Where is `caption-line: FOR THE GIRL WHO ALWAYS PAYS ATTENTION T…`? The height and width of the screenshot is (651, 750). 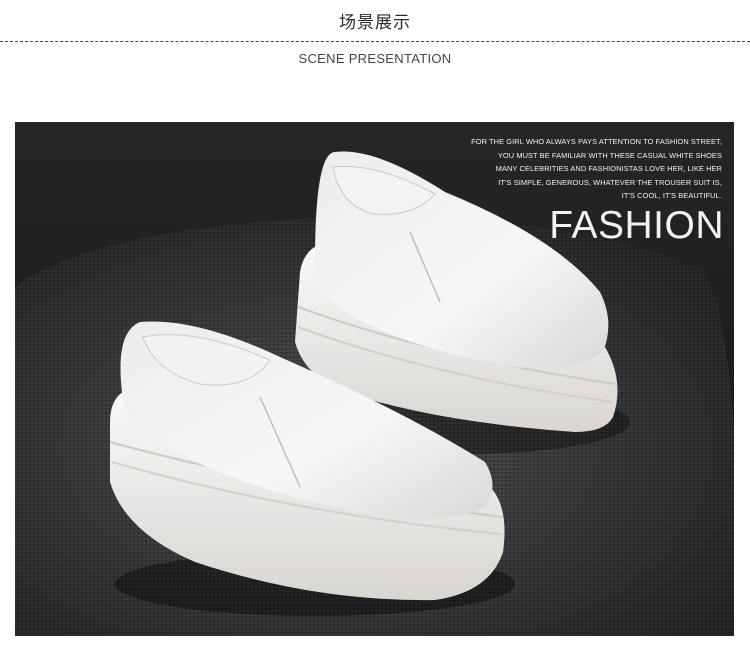
caption-line: FOR THE GIRL WHO ALWAYS PAYS ATTENTION T… is located at coordinates (596, 141).